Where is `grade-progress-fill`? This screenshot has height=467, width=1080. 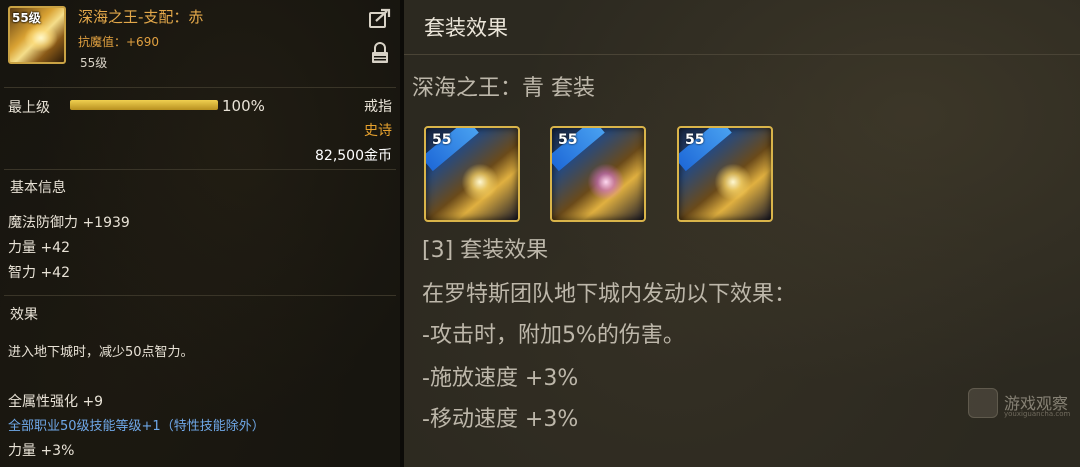 grade-progress-fill is located at coordinates (144, 105).